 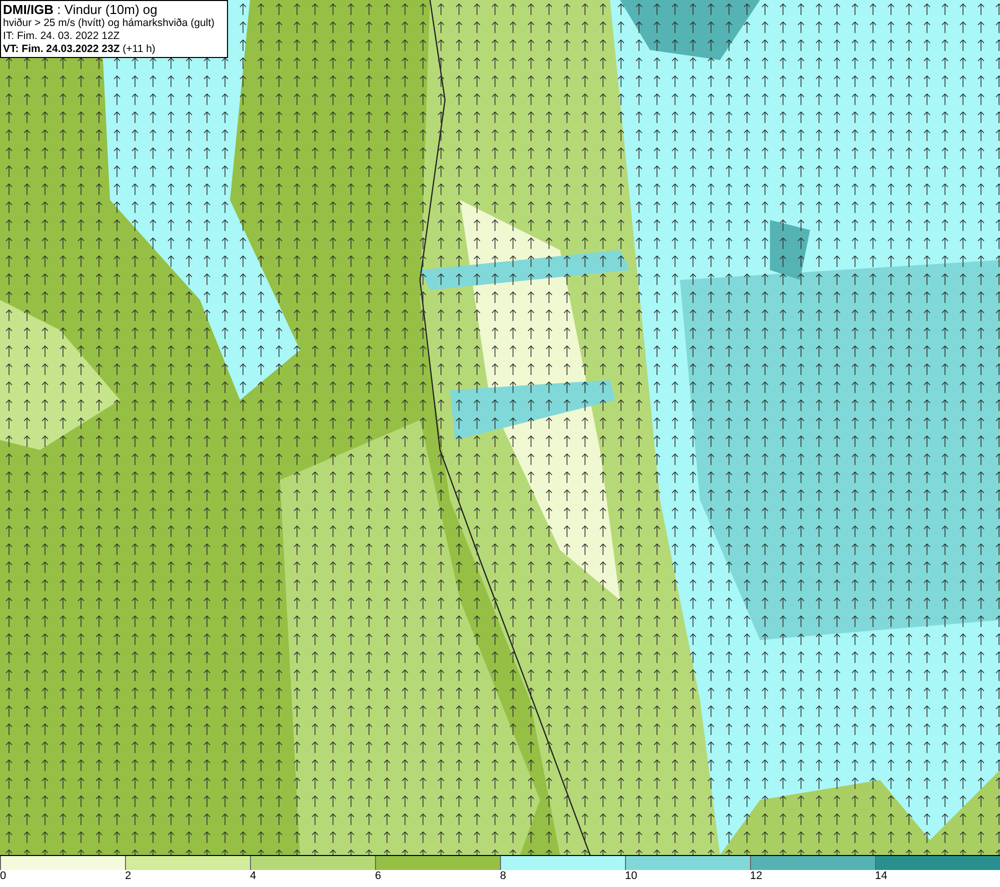 I want to click on info-text: VT: Fim. 24.03.2022 23Z (+11 h), so click(x=79, y=49).